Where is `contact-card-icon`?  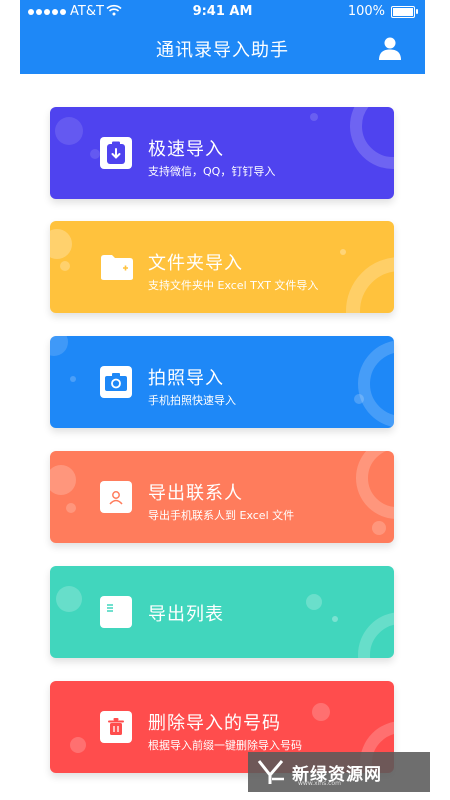 contact-card-icon is located at coordinates (116, 497).